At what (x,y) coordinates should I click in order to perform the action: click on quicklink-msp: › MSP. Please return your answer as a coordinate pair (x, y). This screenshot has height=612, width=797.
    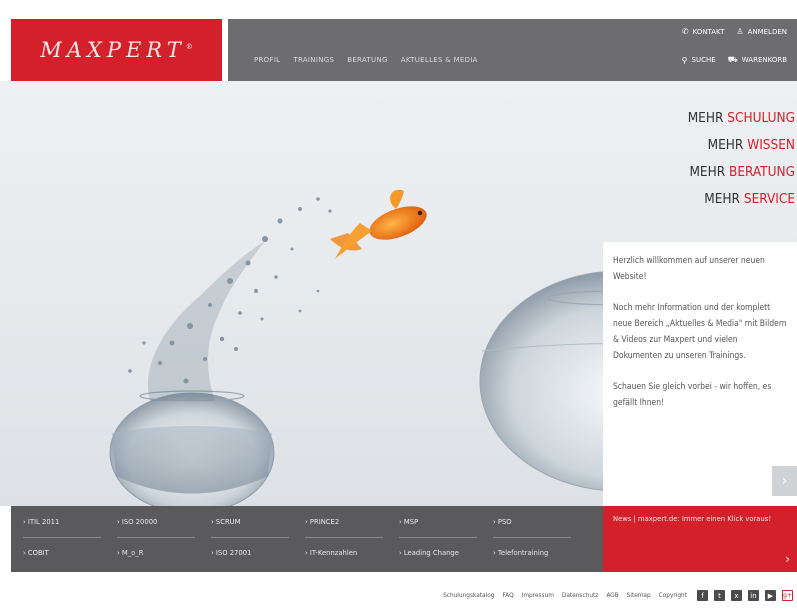
    Looking at the image, I should click on (434, 528).